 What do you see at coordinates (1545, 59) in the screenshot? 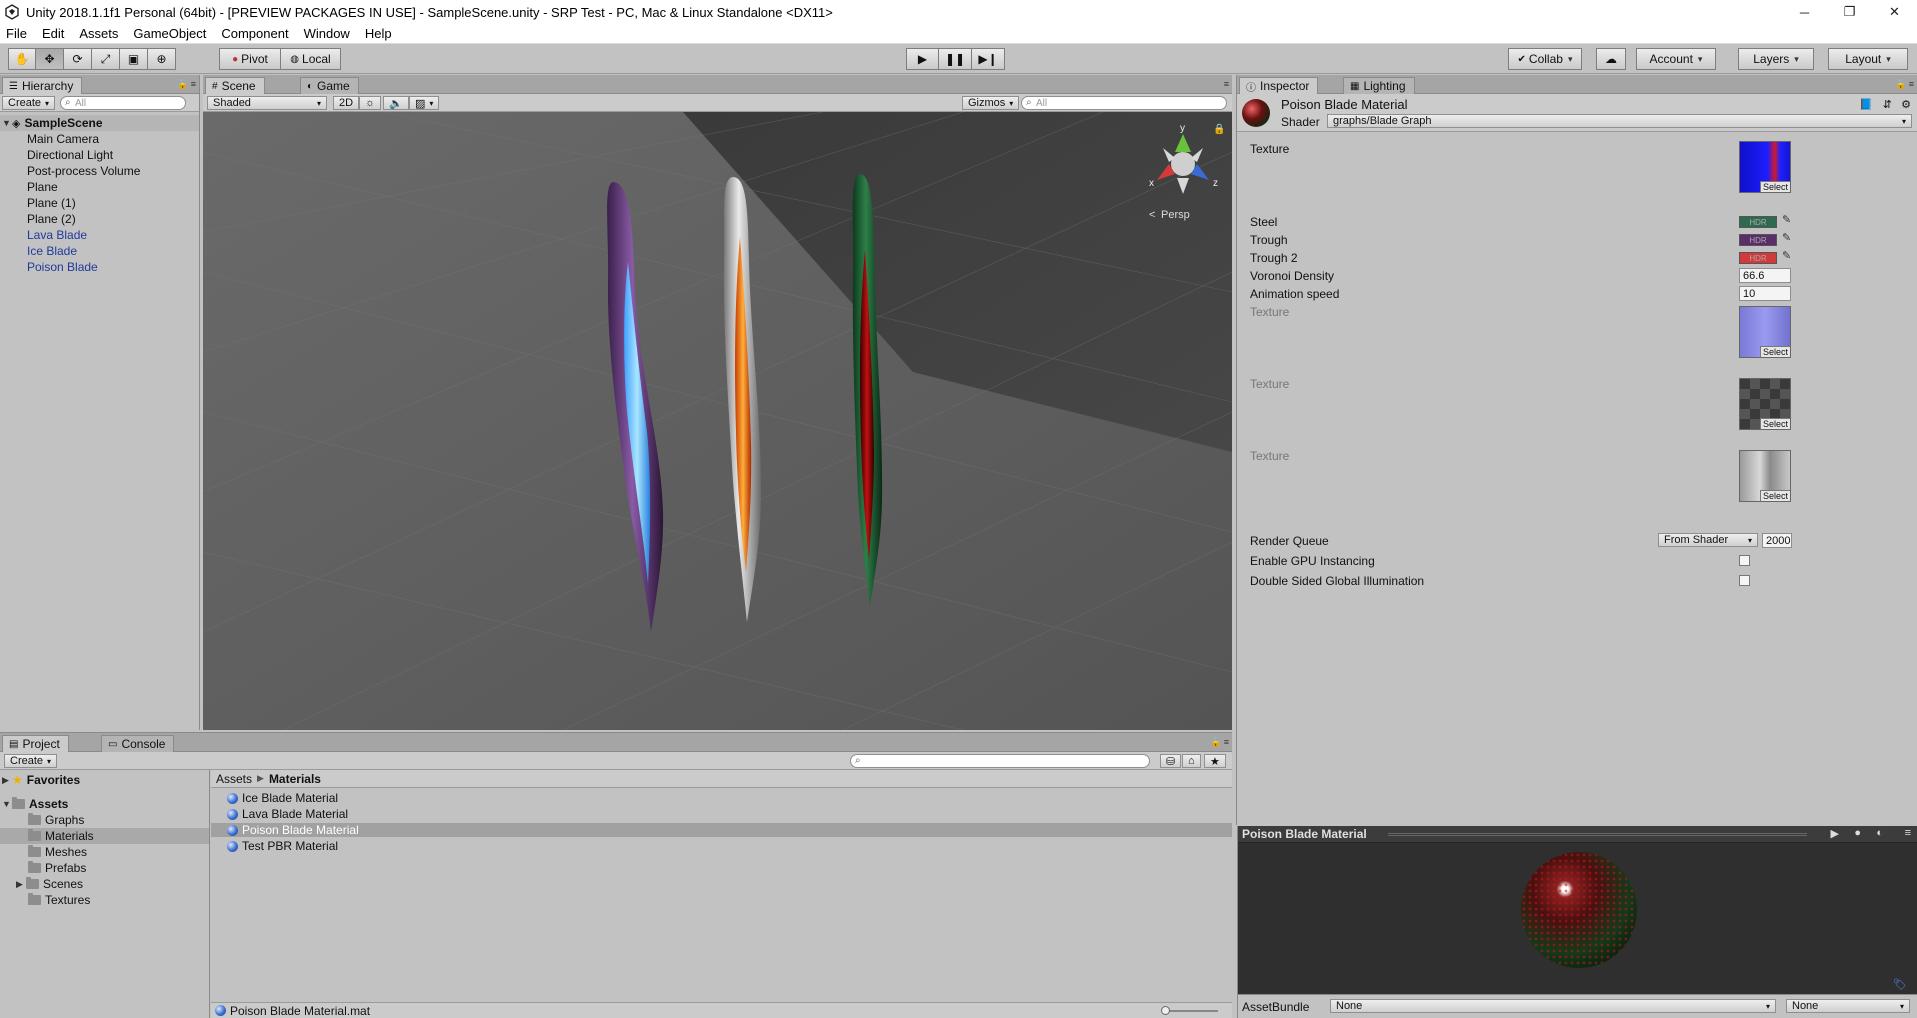
I see `collab-dropdown: ✔ Collab` at bounding box center [1545, 59].